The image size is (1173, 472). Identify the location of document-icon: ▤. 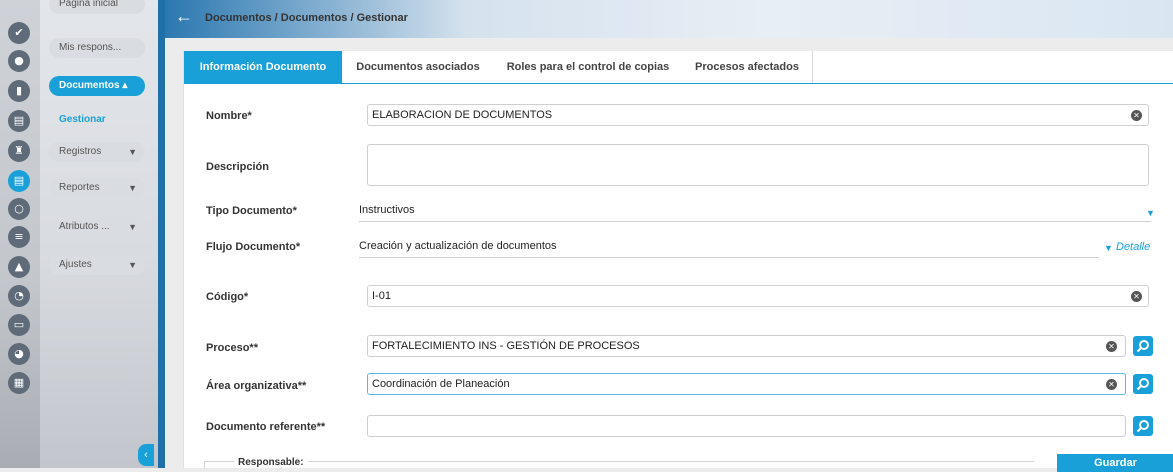
(19, 181).